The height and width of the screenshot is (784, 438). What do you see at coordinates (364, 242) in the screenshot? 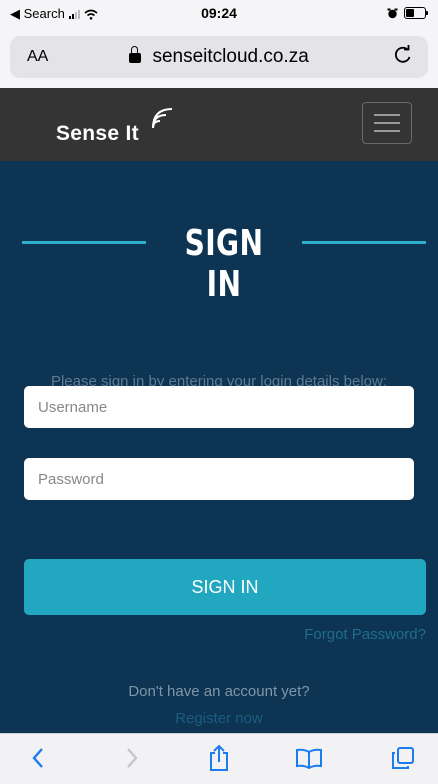
I see `title-divider-right` at bounding box center [364, 242].